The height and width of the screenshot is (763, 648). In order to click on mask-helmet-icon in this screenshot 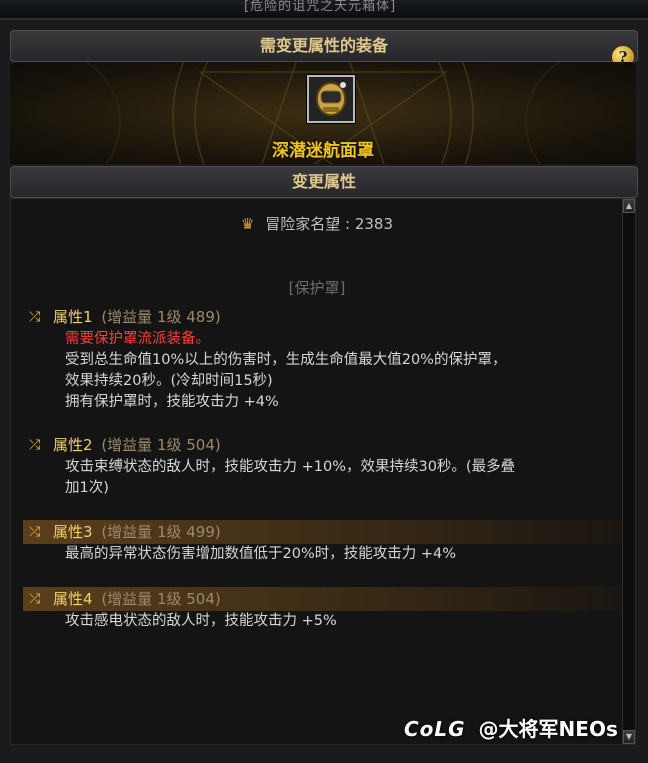, I will do `click(331, 99)`.